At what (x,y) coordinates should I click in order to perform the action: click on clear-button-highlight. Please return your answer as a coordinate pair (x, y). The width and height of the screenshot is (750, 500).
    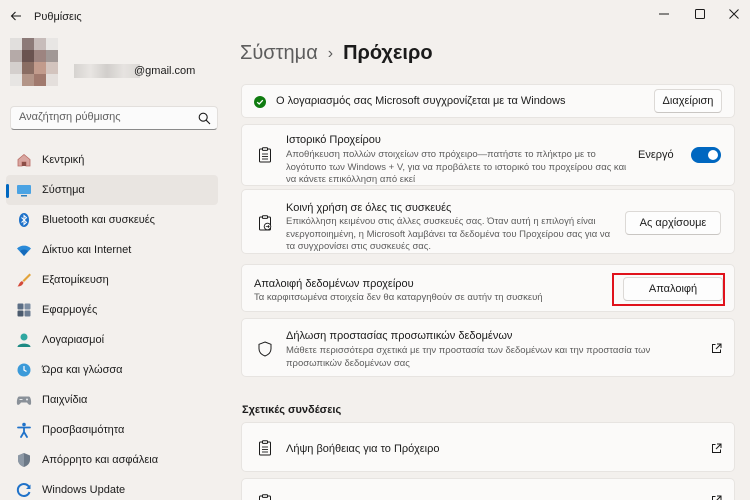
    Looking at the image, I should click on (668, 289).